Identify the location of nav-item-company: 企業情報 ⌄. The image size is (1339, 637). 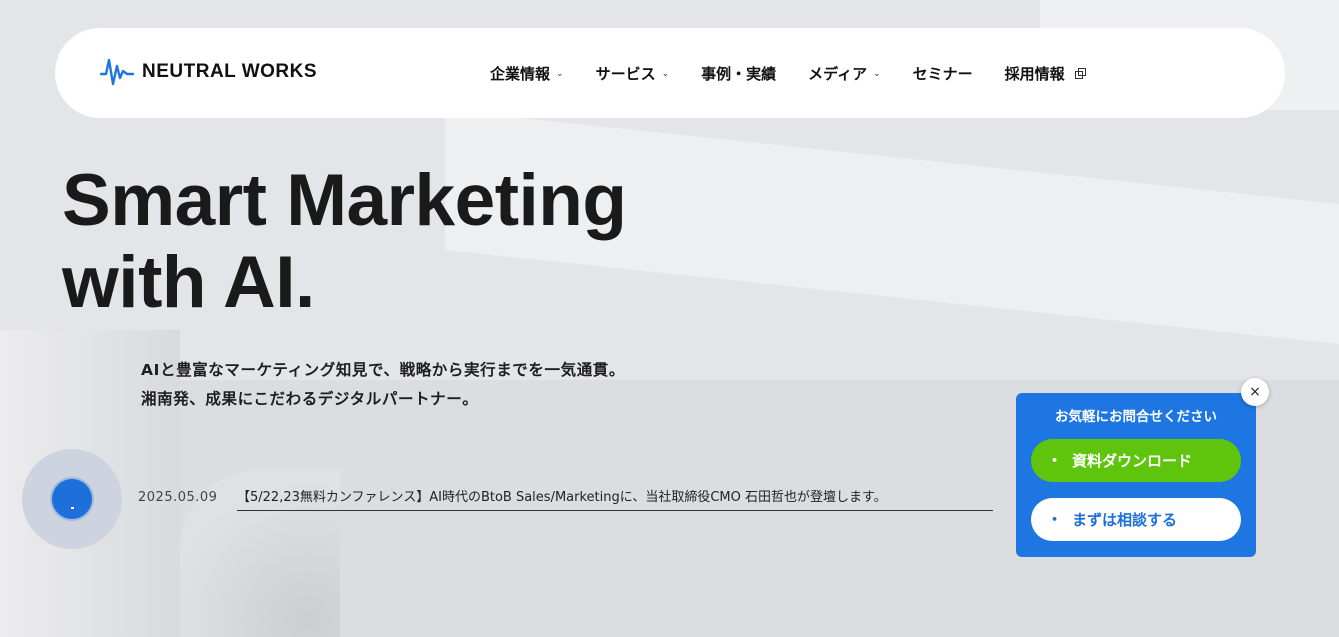
(527, 73).